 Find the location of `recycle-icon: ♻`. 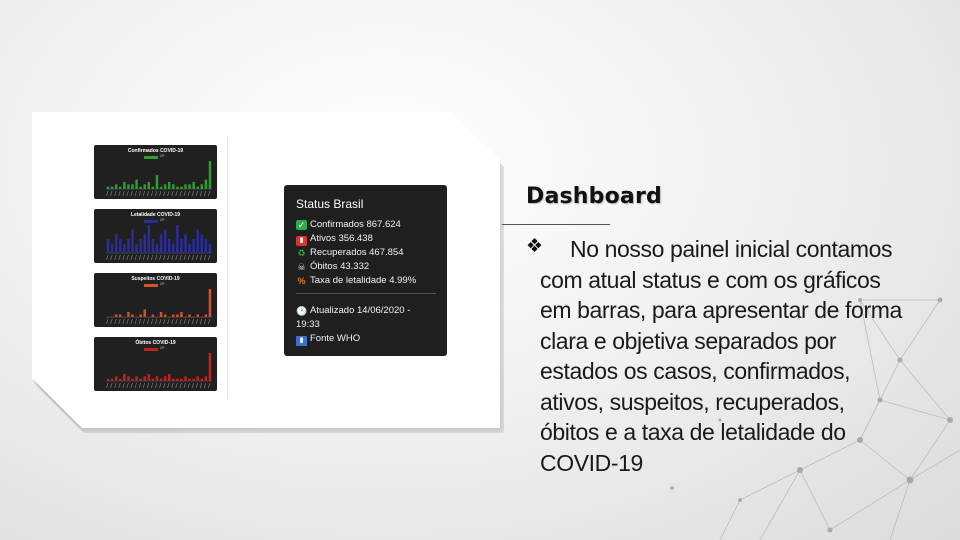

recycle-icon: ♻ is located at coordinates (301, 253).